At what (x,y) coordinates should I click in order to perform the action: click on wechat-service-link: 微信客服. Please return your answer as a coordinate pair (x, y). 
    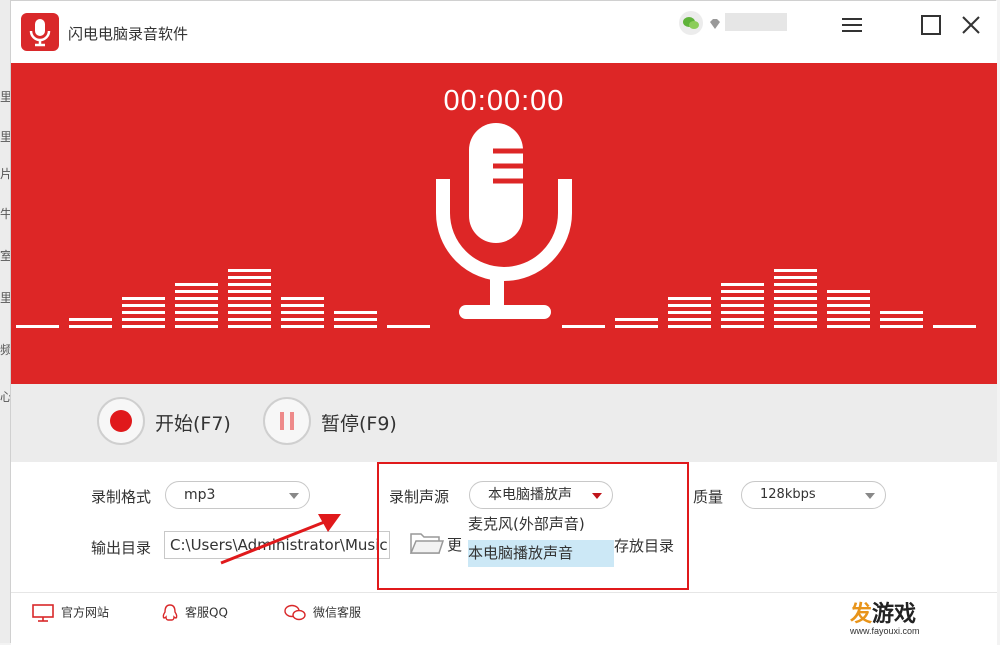
    Looking at the image, I should click on (322, 613).